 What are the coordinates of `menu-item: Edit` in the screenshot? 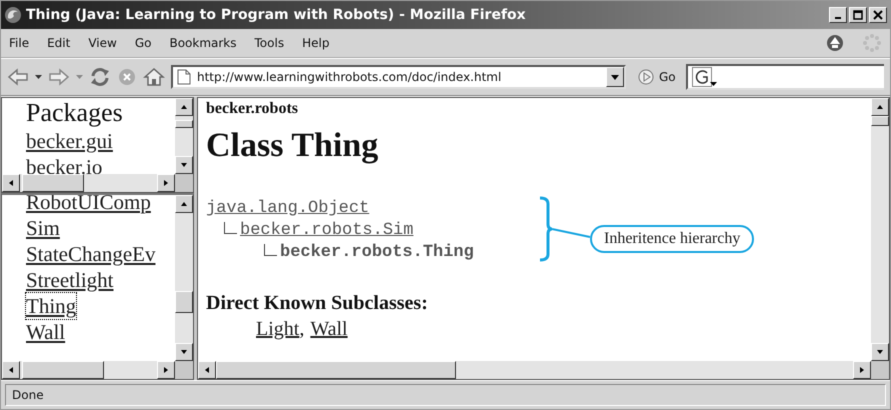 It's located at (58, 43).